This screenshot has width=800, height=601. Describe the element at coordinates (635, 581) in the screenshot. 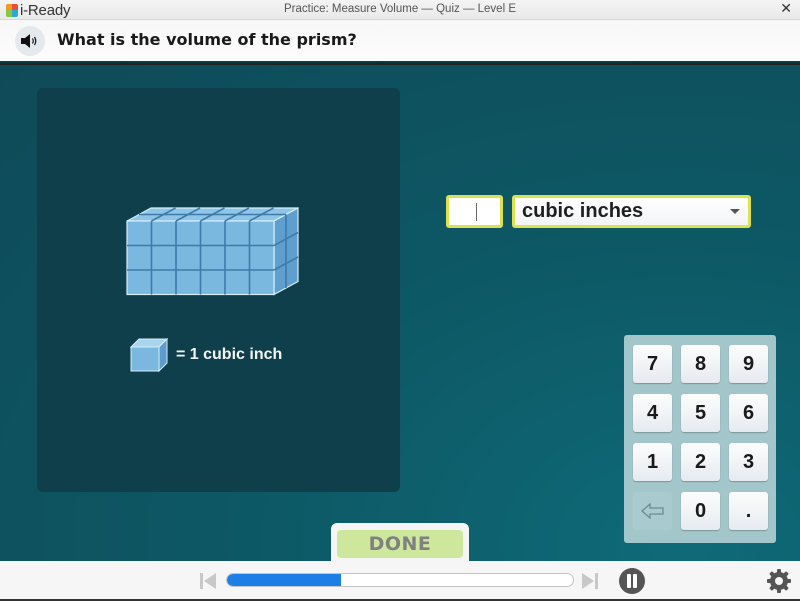

I see `pause-icon-bar-right` at that location.